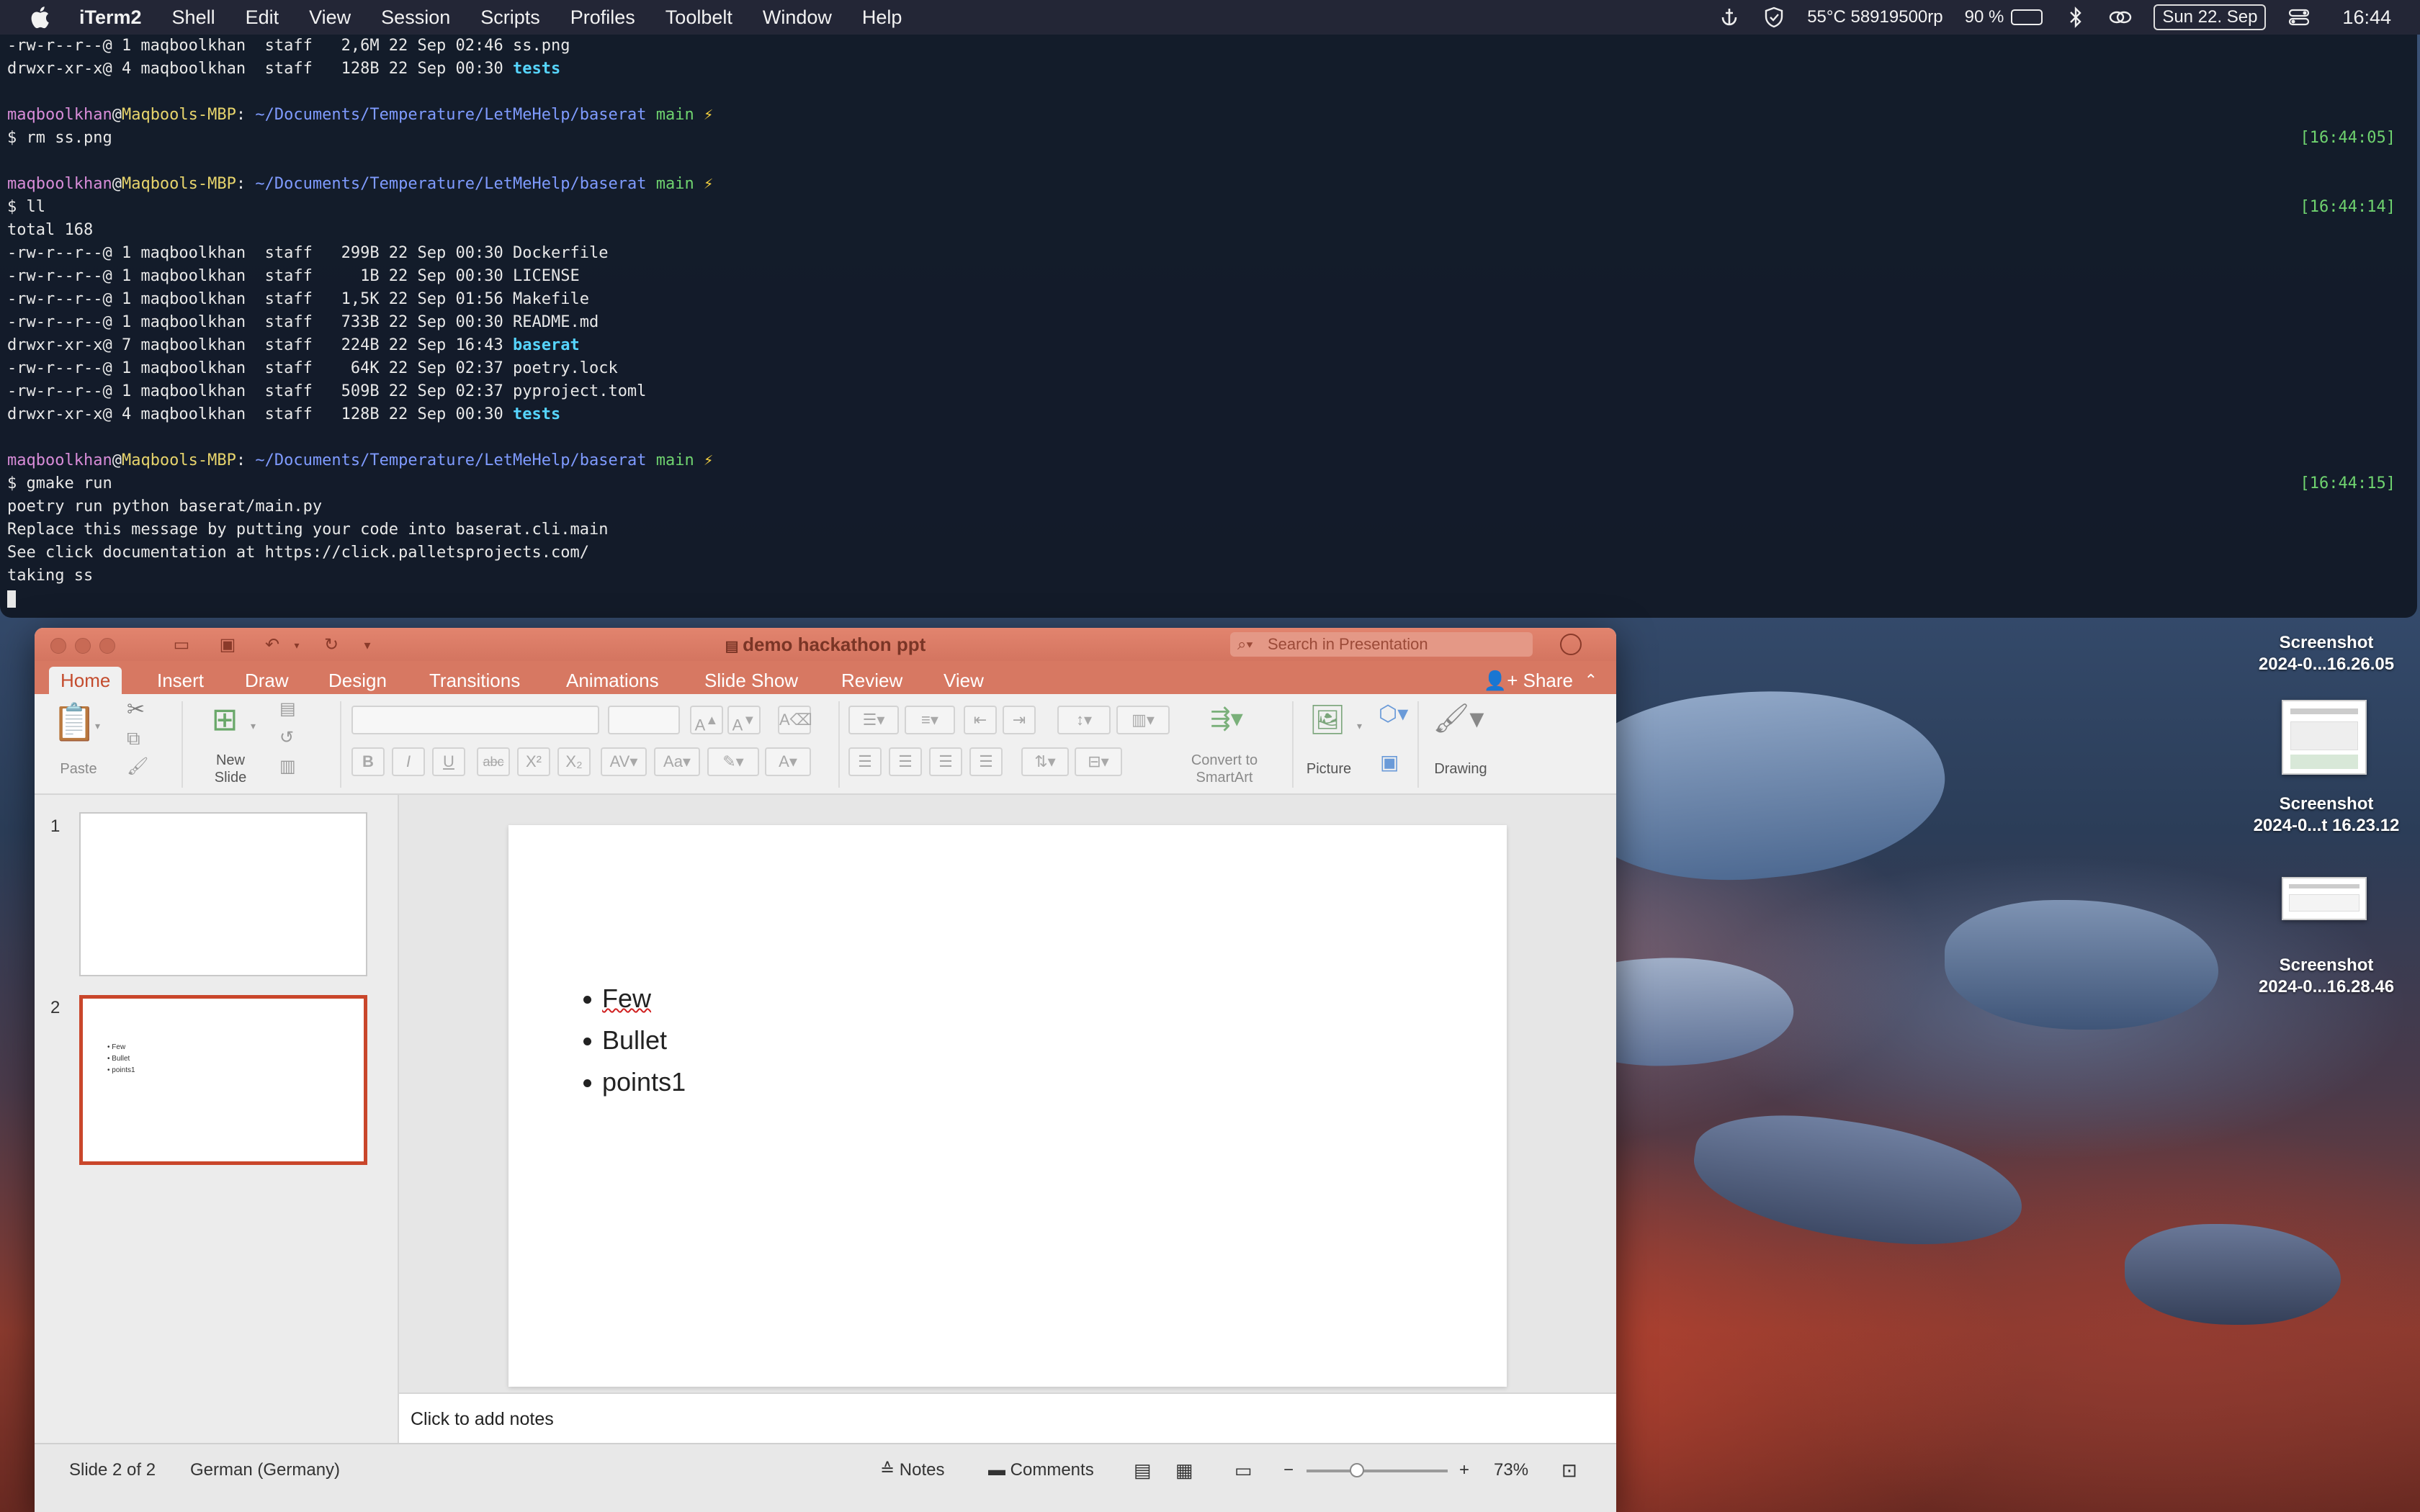  What do you see at coordinates (193, 17) in the screenshot?
I see `menu-shell: Shell` at bounding box center [193, 17].